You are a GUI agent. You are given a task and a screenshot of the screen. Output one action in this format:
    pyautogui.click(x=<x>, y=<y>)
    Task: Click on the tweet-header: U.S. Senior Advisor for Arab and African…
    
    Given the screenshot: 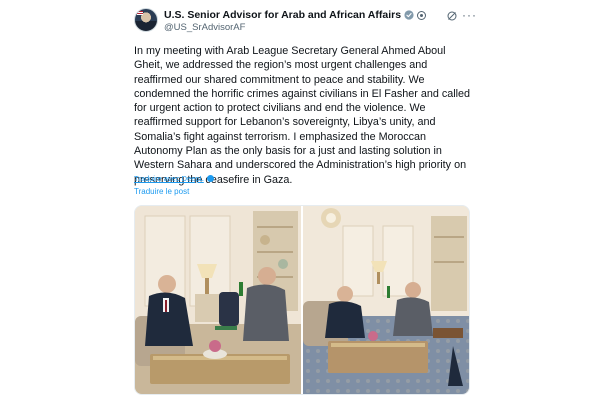 What is the action you would take?
    pyautogui.click(x=305, y=24)
    